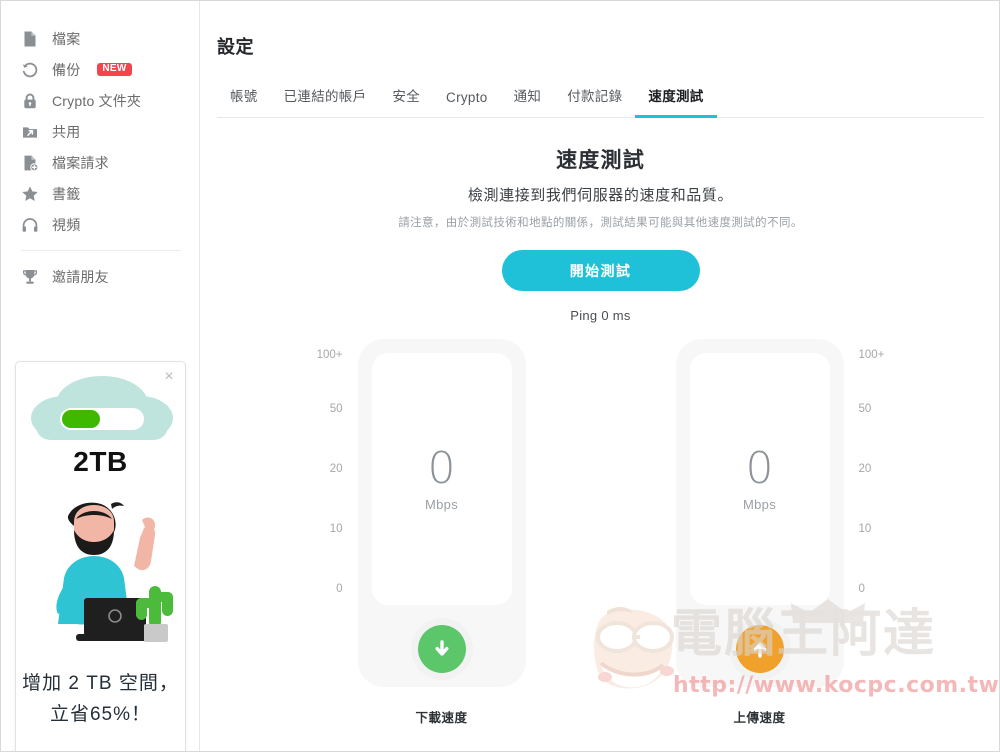 Image resolution: width=1000 pixels, height=752 pixels. What do you see at coordinates (441, 718) in the screenshot?
I see `download-caption: 下載速度` at bounding box center [441, 718].